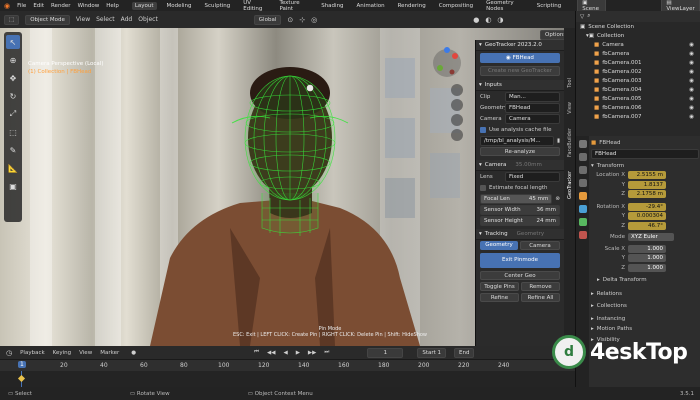  What do you see at coordinates (109, 353) in the screenshot?
I see `marker-menu: Marker` at bounding box center [109, 353].